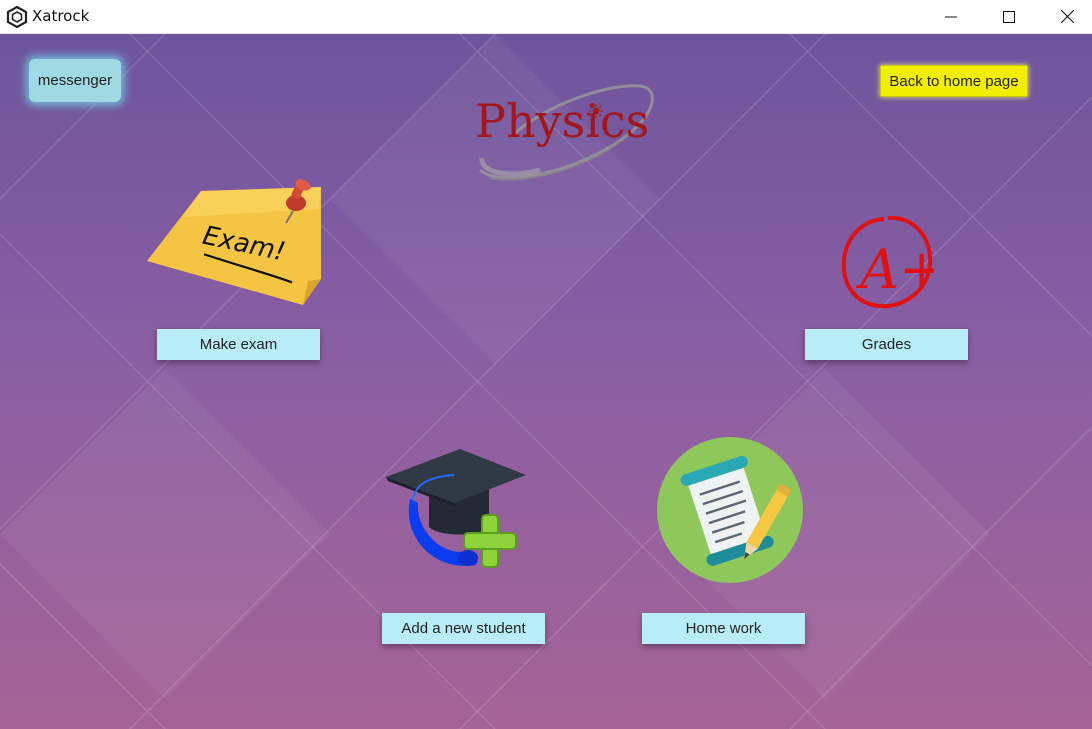 The image size is (1092, 729). I want to click on minimize-icon, so click(951, 16).